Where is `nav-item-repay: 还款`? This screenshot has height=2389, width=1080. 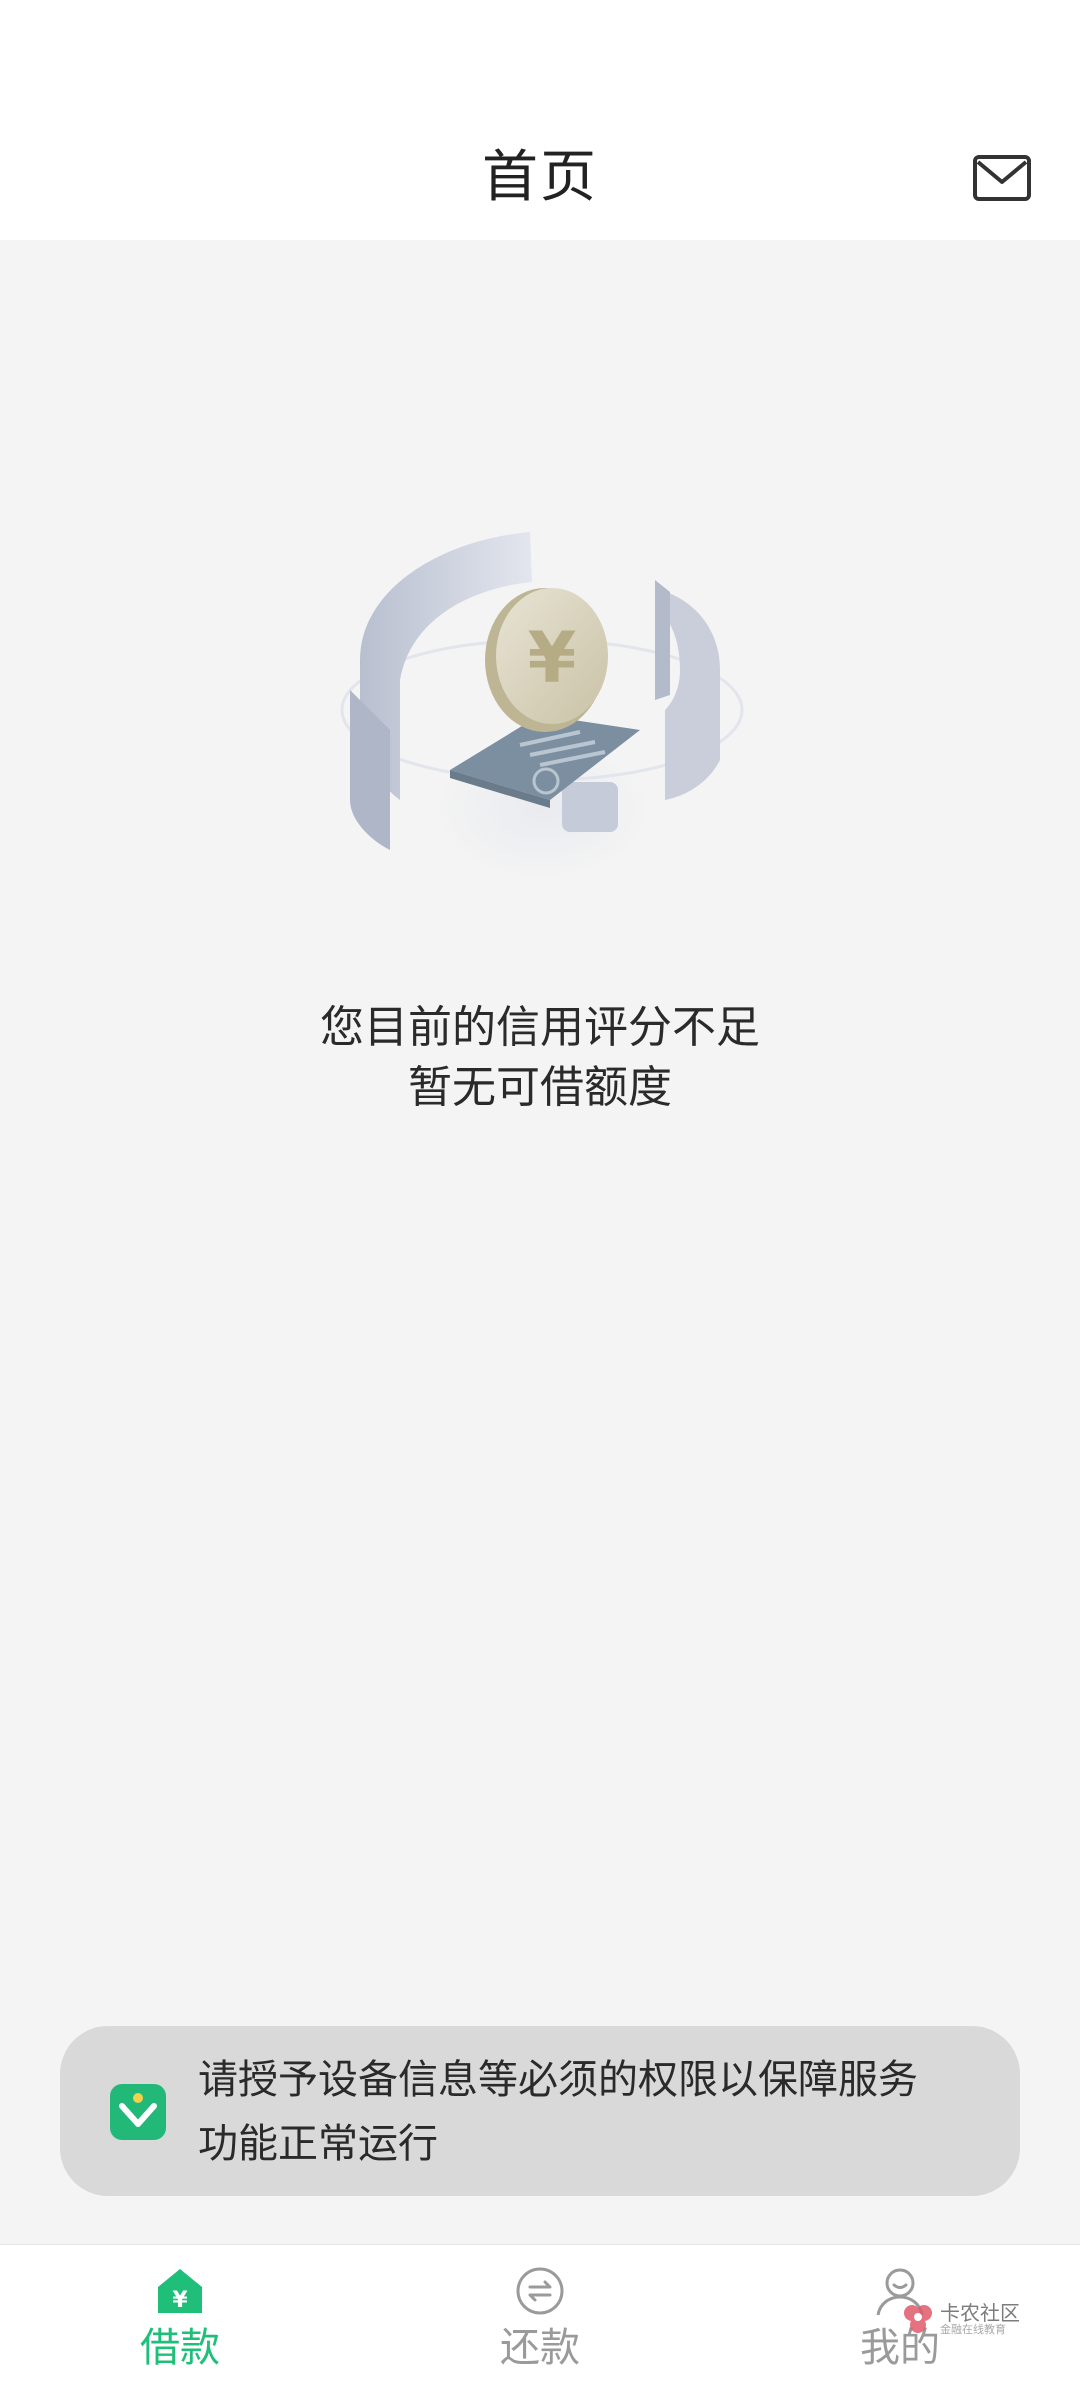 nav-item-repay: 还款 is located at coordinates (540, 2325).